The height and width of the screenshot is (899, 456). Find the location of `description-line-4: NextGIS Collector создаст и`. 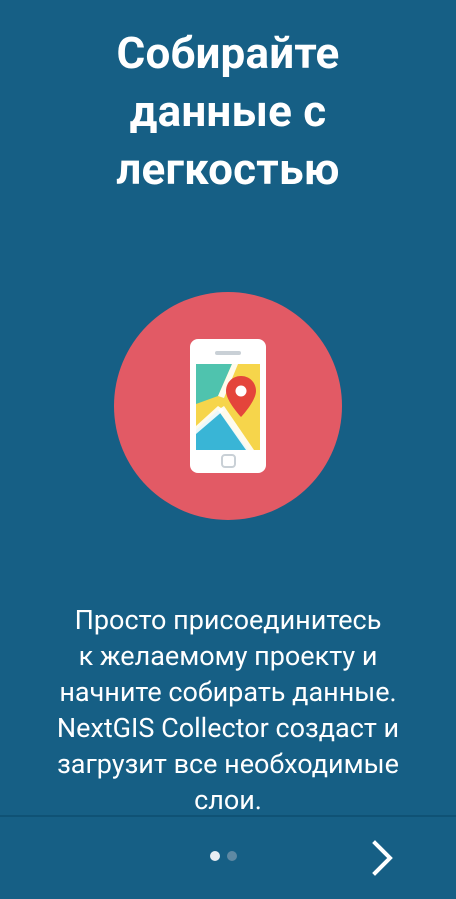

description-line-4: NextGIS Collector создаст и is located at coordinates (228, 728).